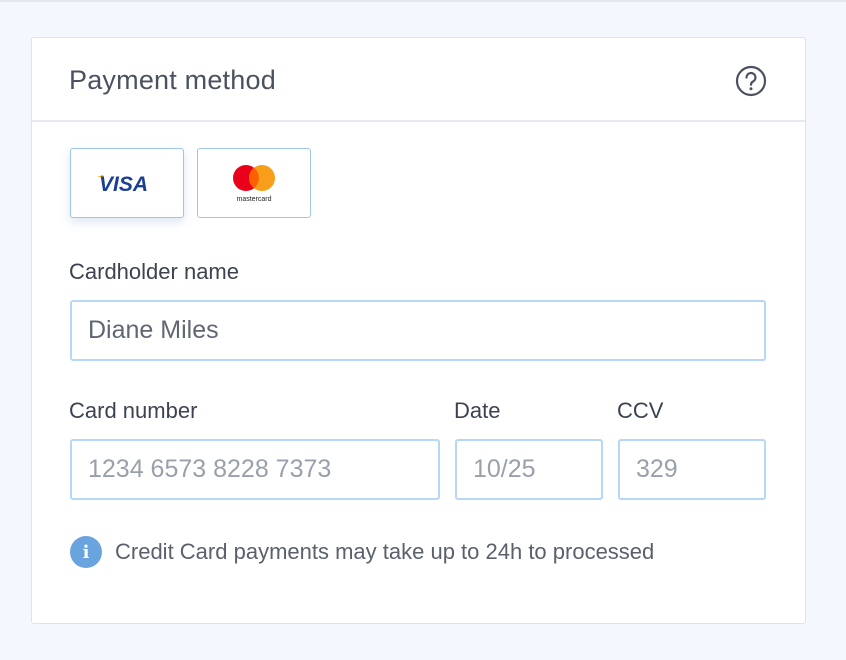 The height and width of the screenshot is (660, 846). What do you see at coordinates (418, 80) in the screenshot?
I see `card-header: Payment method` at bounding box center [418, 80].